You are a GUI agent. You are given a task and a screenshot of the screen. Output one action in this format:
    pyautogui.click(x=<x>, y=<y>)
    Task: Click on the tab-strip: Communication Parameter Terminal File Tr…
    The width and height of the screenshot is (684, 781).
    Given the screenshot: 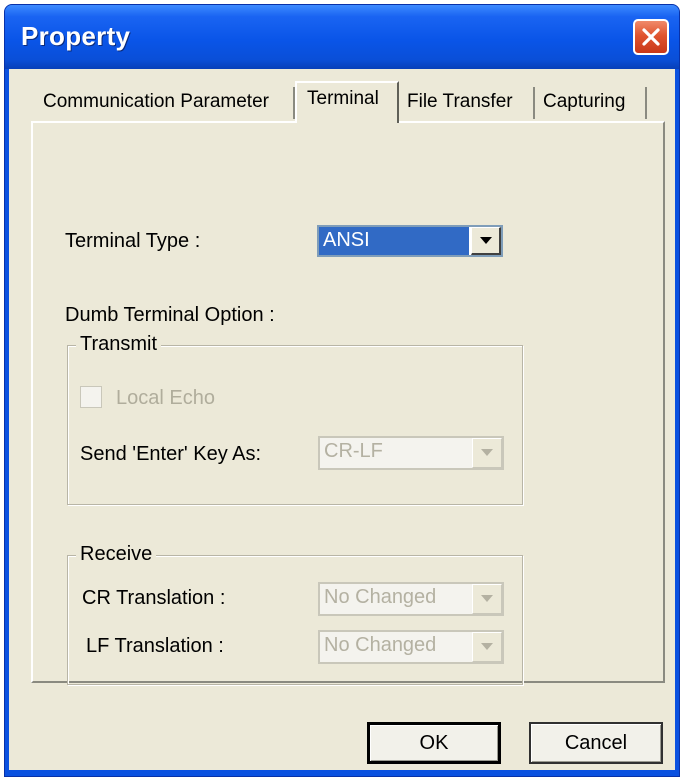 What is the action you would take?
    pyautogui.click(x=342, y=99)
    